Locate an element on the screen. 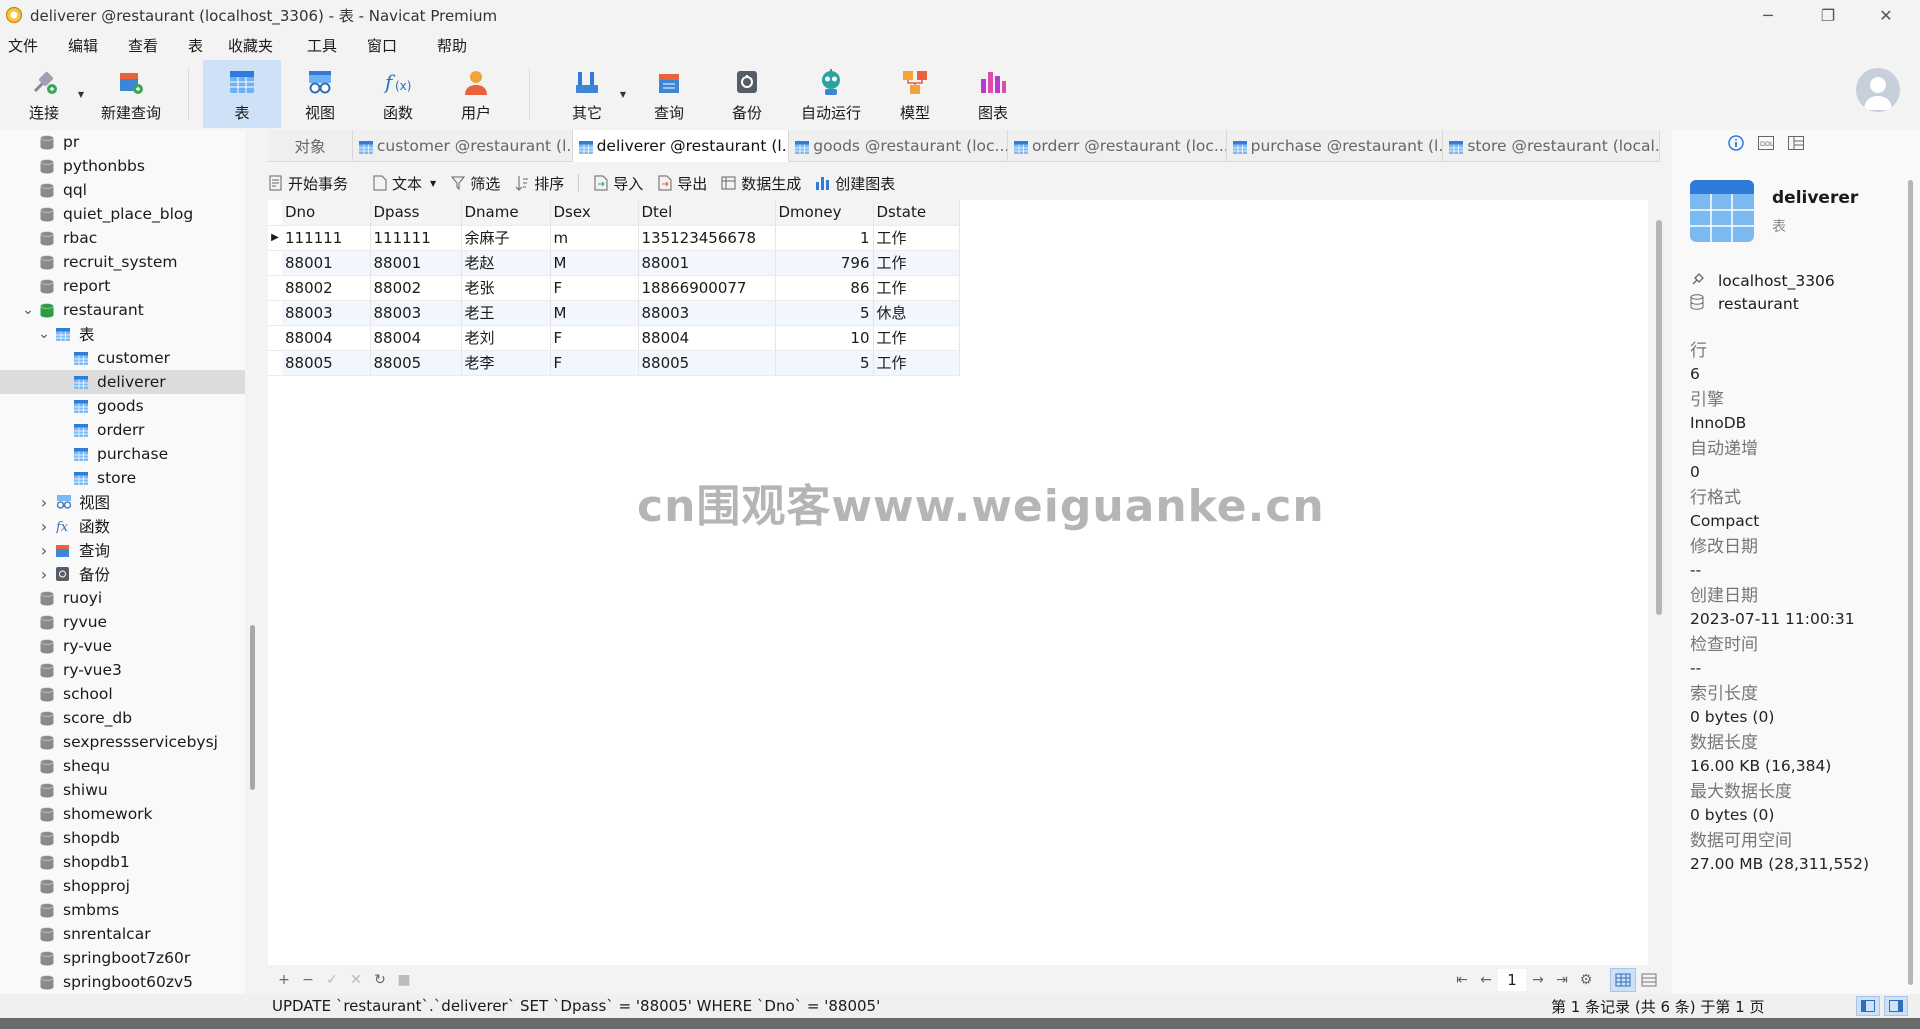  table-cell: 88002 is located at coordinates (416, 288).